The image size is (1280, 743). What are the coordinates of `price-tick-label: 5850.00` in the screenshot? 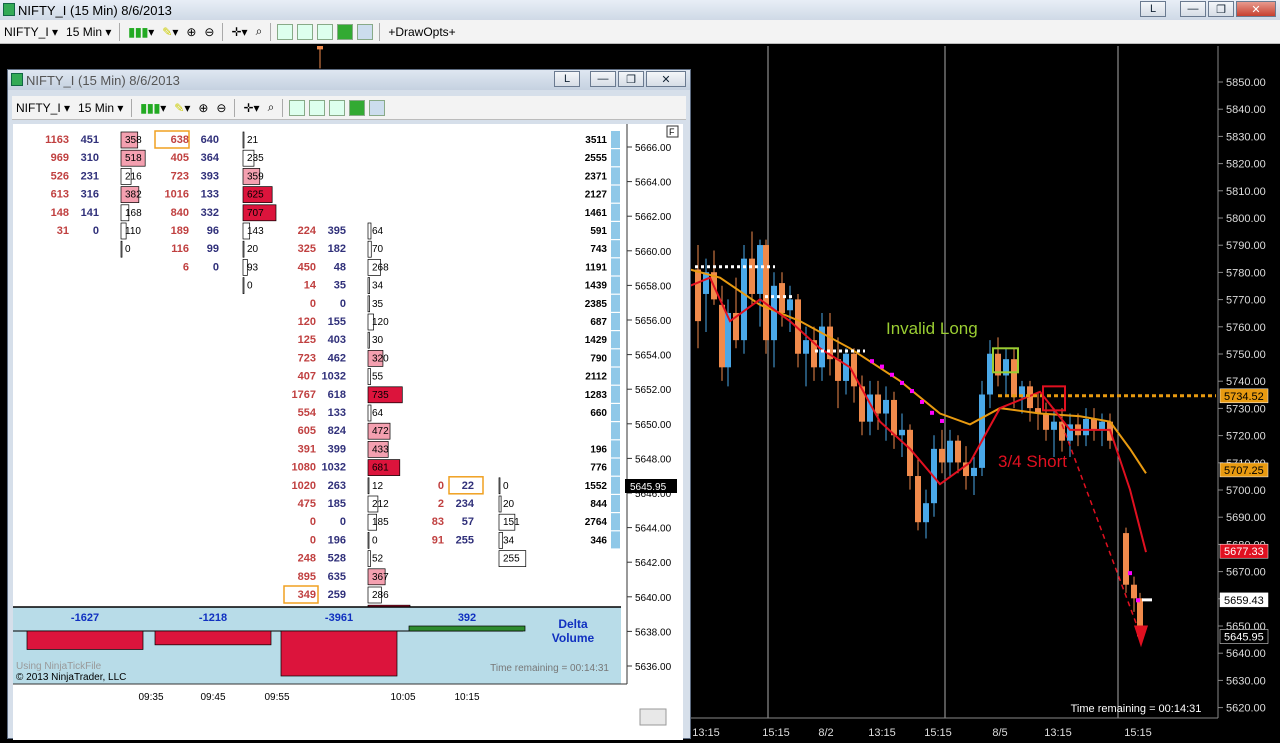 It's located at (1246, 83).